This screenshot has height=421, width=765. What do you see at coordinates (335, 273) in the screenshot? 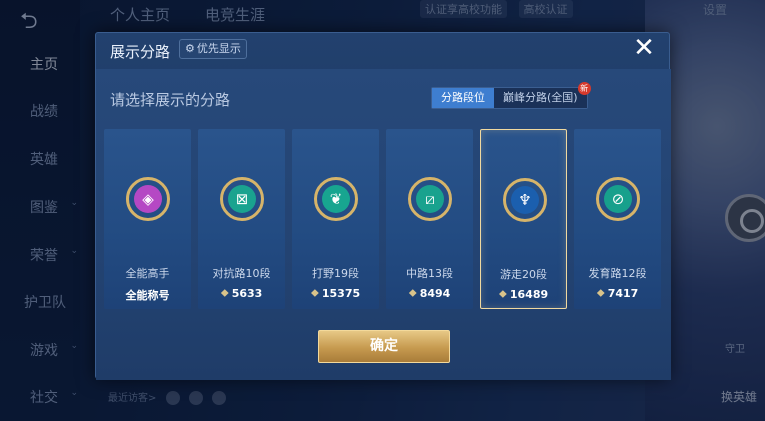
I see `lane-card-label: 打野19段` at bounding box center [335, 273].